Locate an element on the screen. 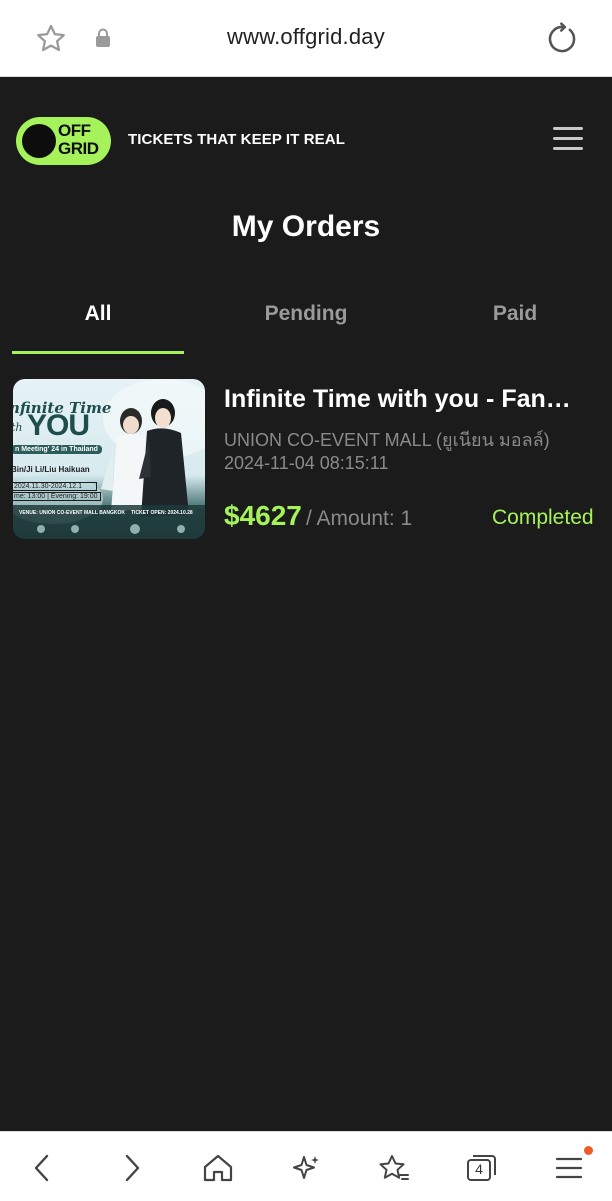 The width and height of the screenshot is (612, 1201). home-icon is located at coordinates (218, 1168).